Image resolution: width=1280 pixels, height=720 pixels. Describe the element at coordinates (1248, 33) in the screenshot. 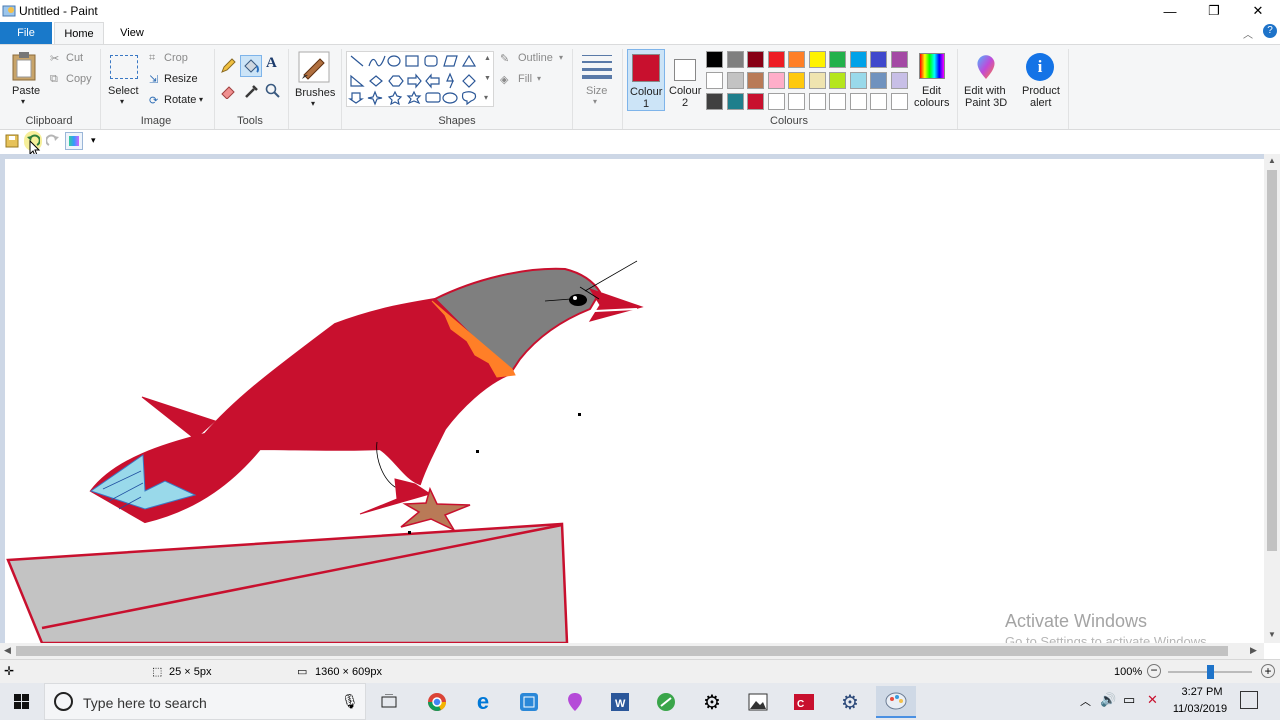

I see `collapse-ribbon-icon: ︿` at that location.